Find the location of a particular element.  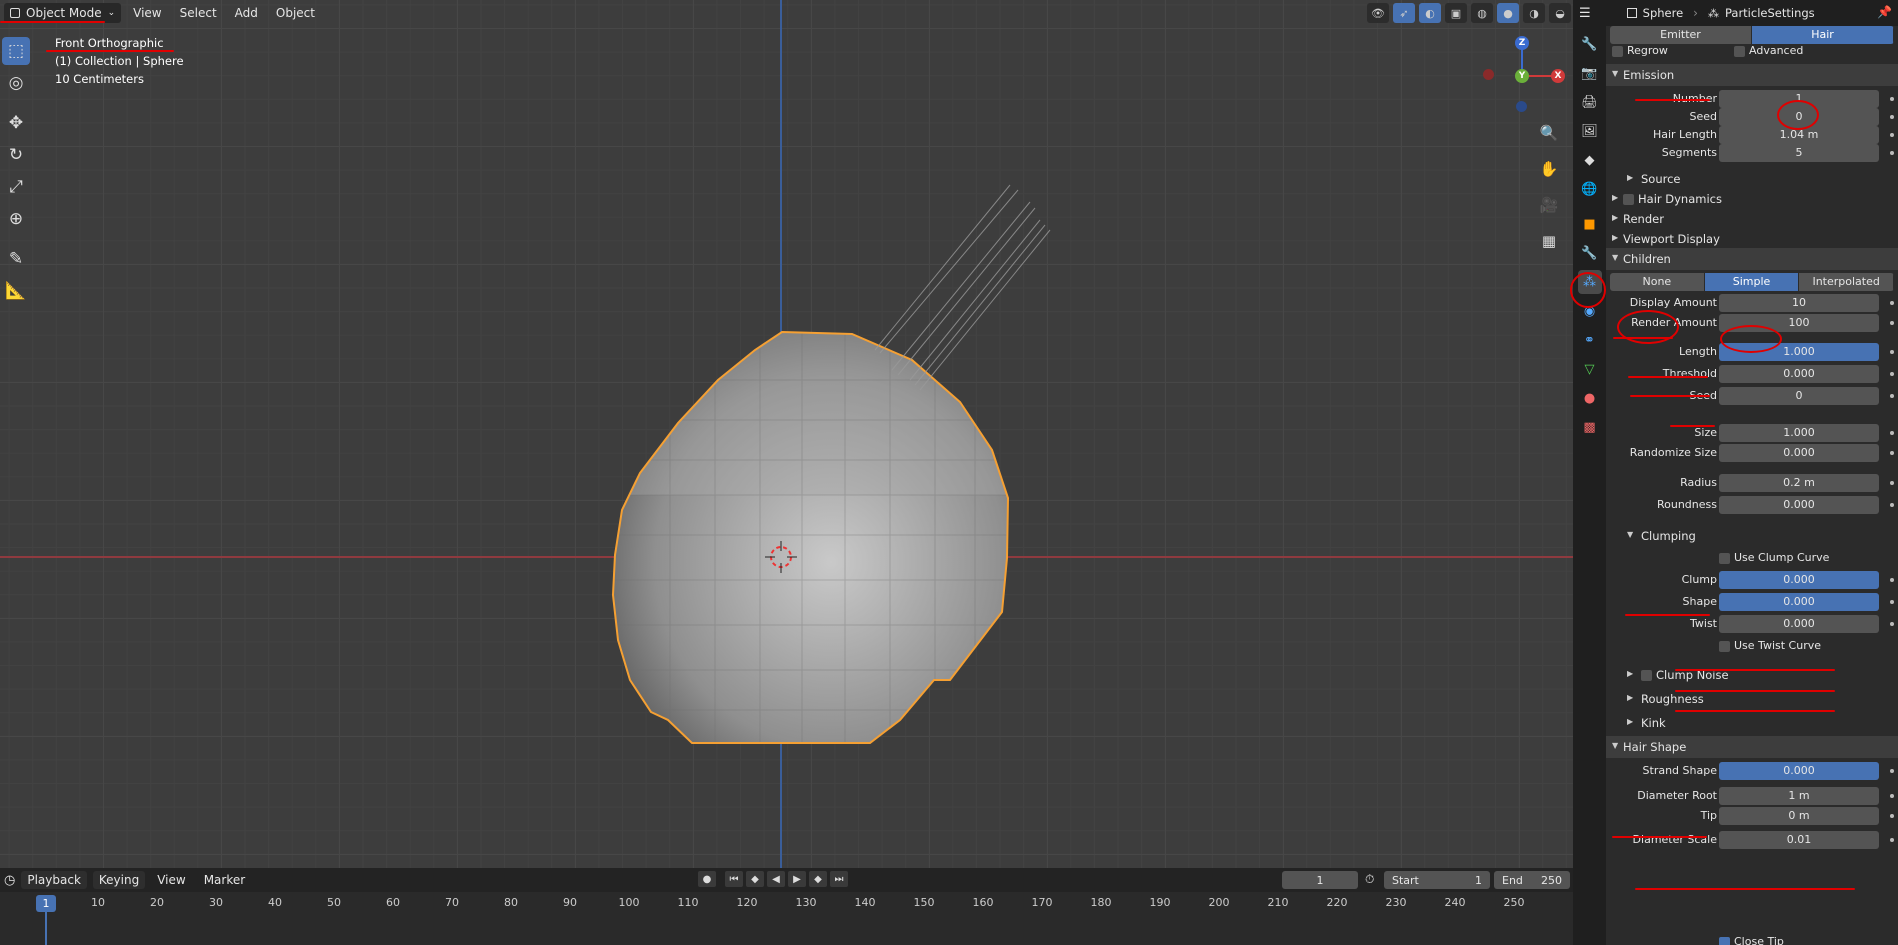

move-tool-icon: ✥ is located at coordinates (16, 123).